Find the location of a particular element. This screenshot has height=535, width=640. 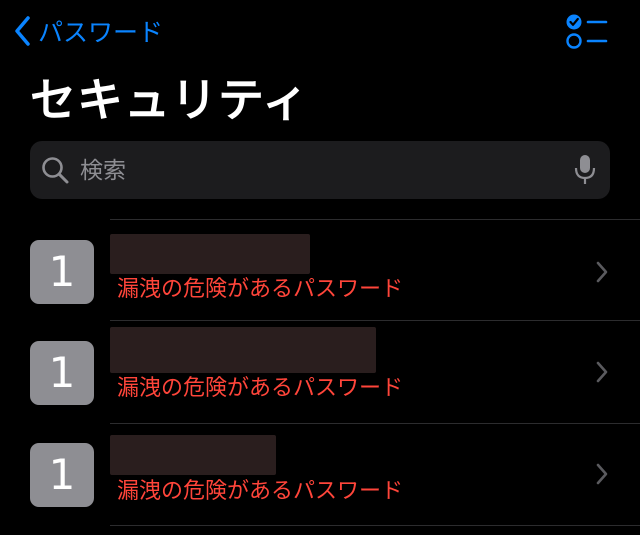

search-bar is located at coordinates (320, 170).